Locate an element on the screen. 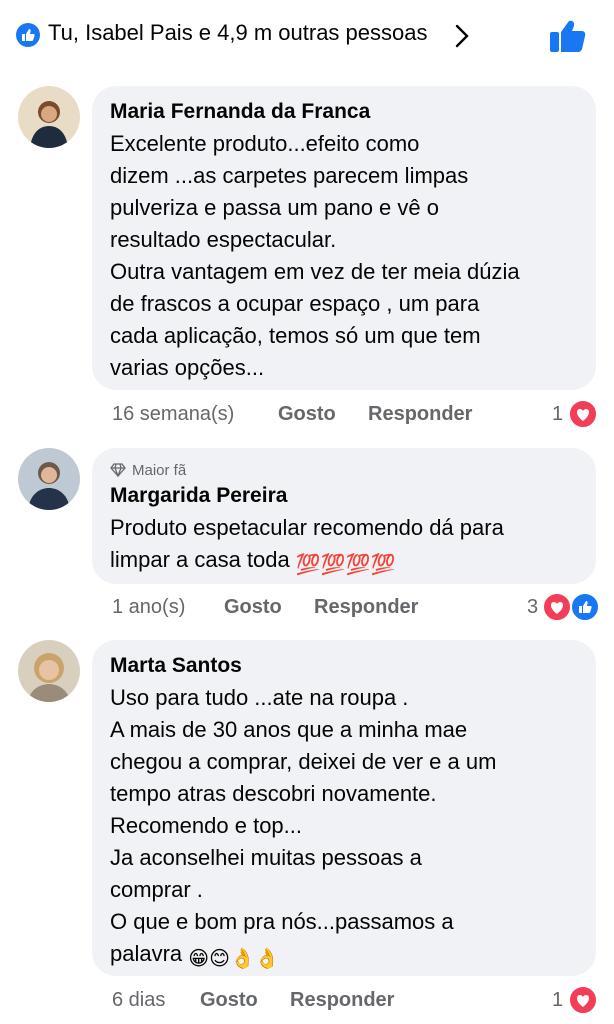 Image resolution: width=614 pixels, height=1024 pixels. like-icon is located at coordinates (28, 35).